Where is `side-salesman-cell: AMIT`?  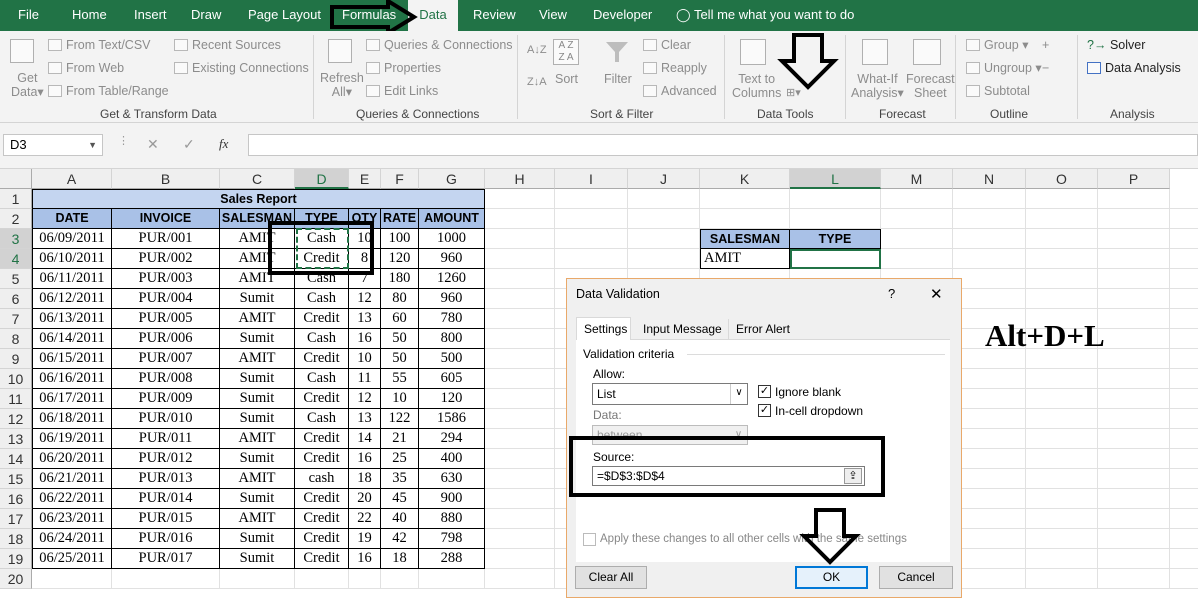 side-salesman-cell: AMIT is located at coordinates (745, 259).